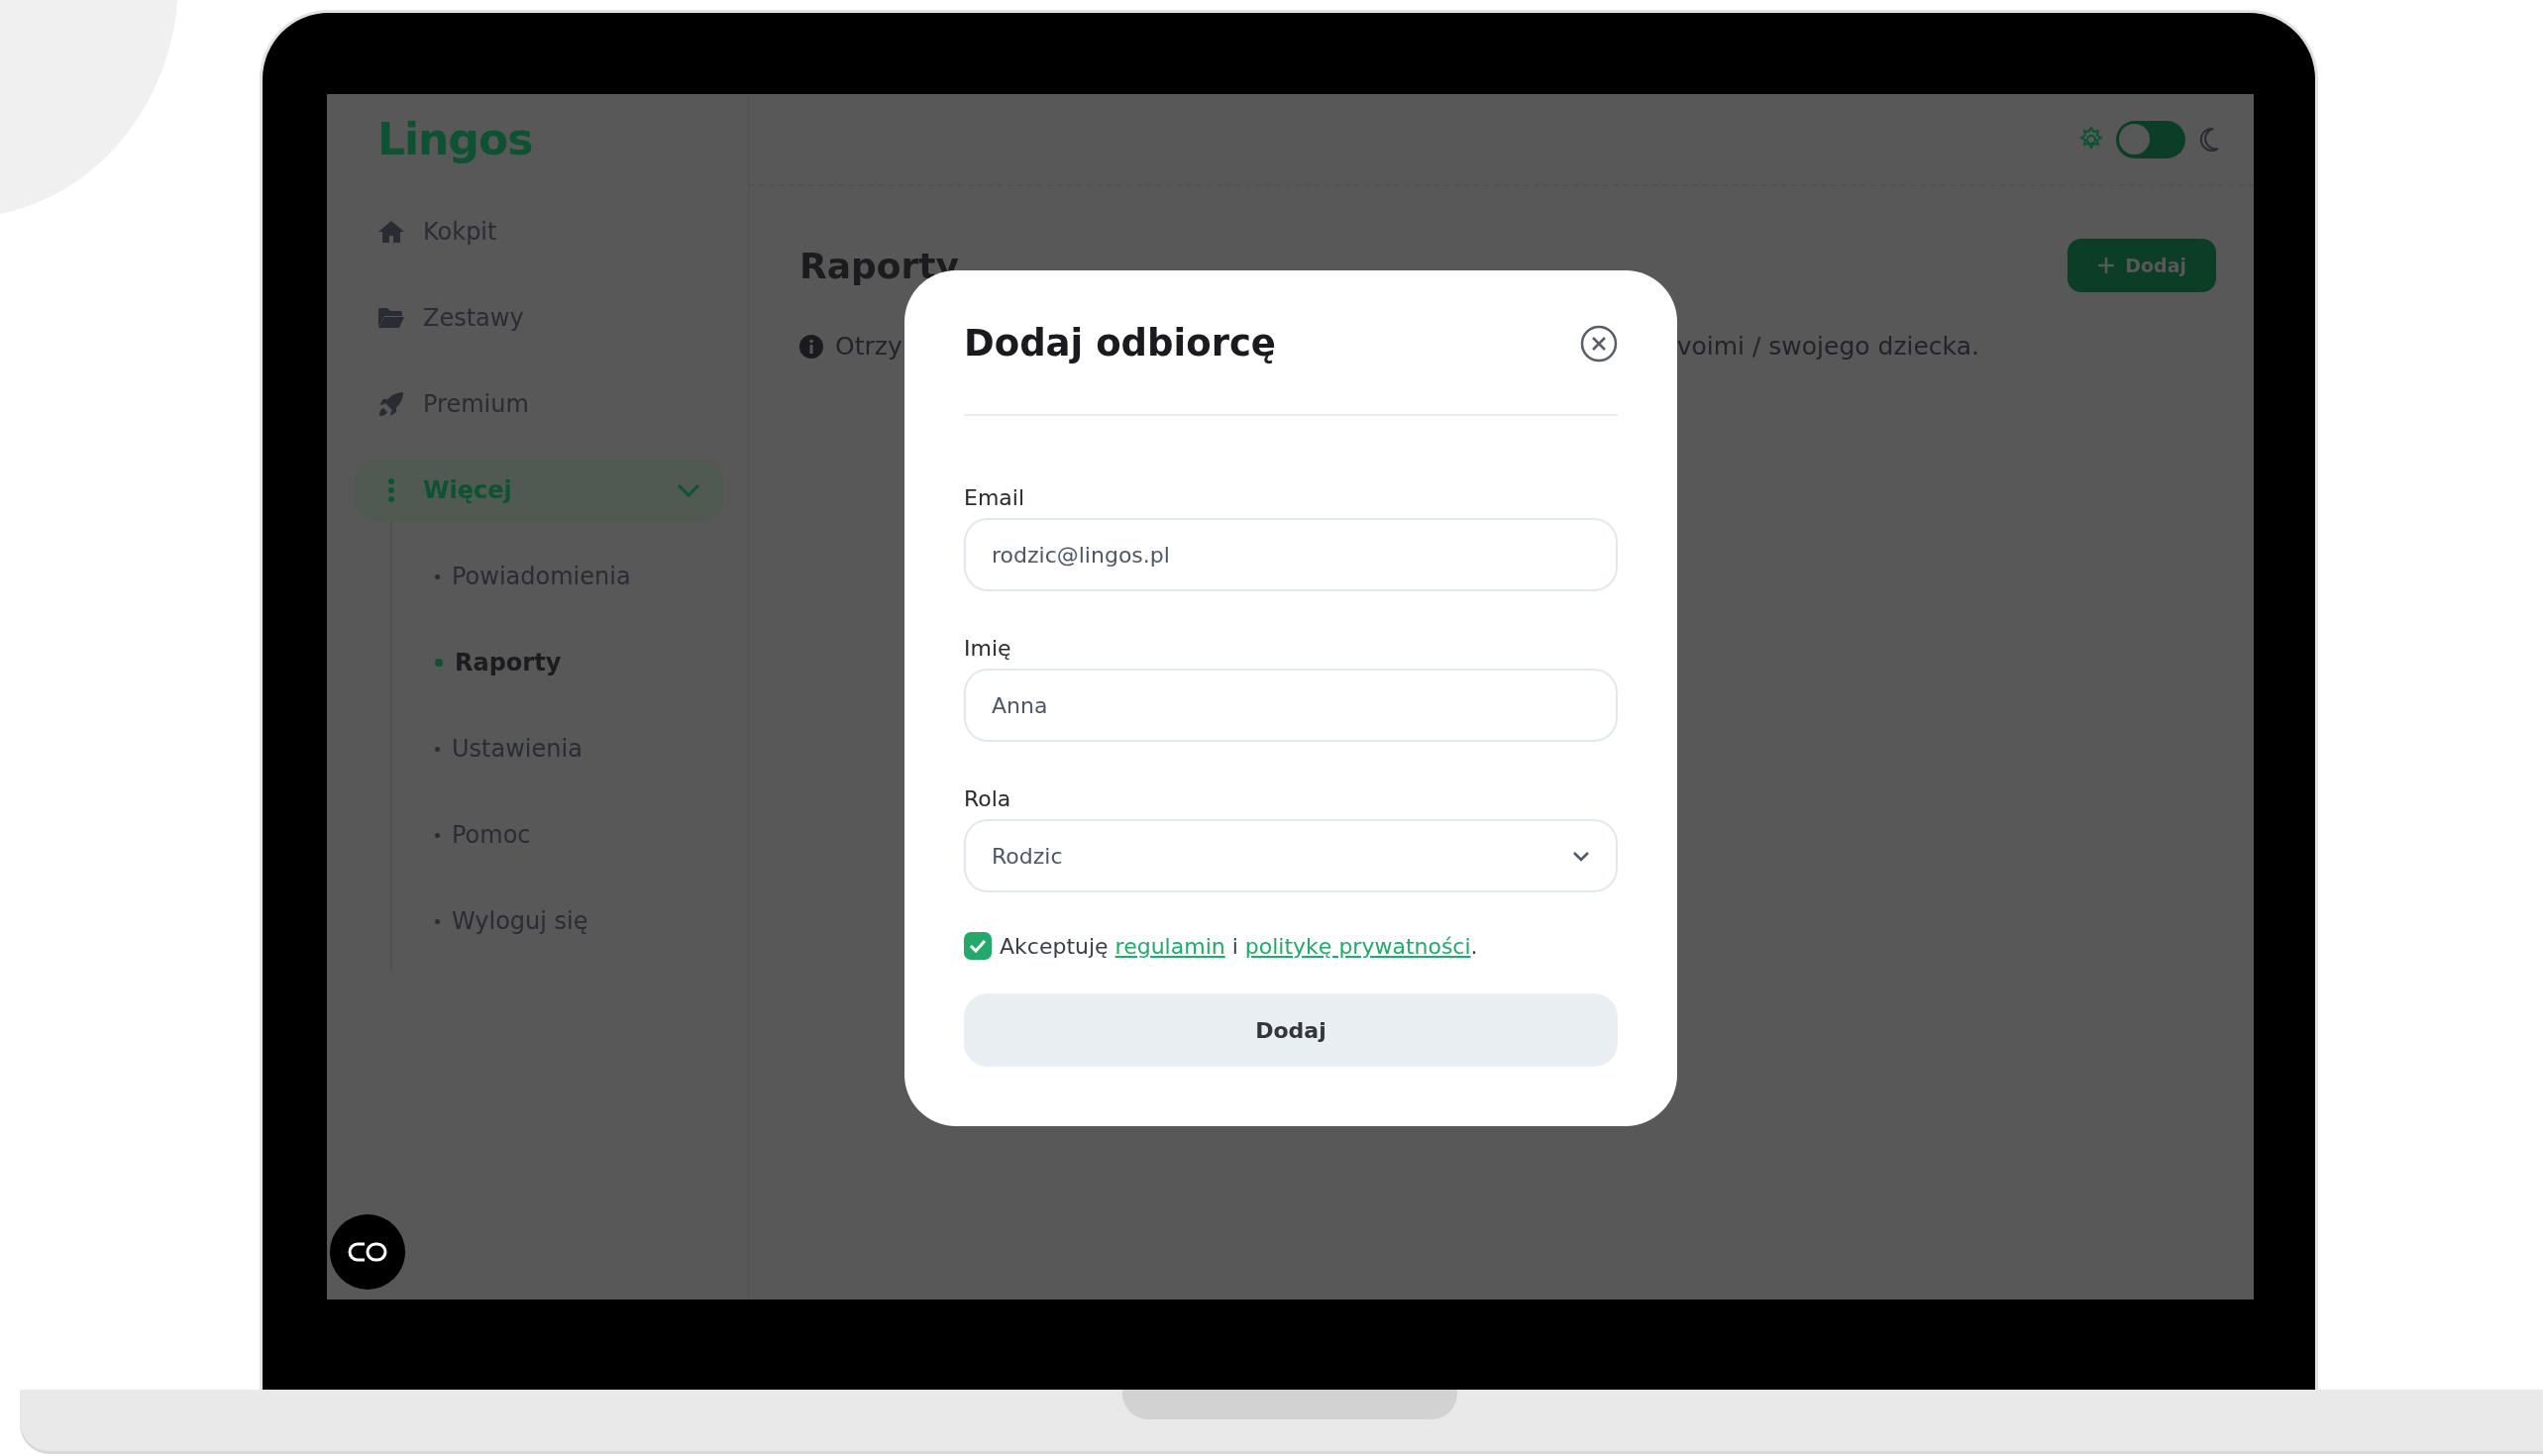 The width and height of the screenshot is (2543, 1456). What do you see at coordinates (1239, 946) in the screenshot?
I see `consent-text: Akceptuję regulamin i politykę prywatności.` at bounding box center [1239, 946].